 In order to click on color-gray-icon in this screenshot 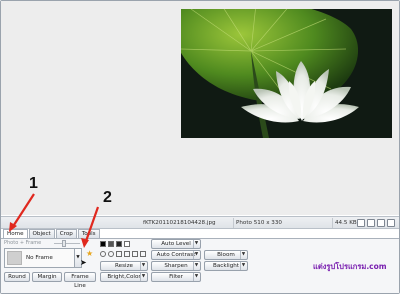, I will do `click(111, 244)`.